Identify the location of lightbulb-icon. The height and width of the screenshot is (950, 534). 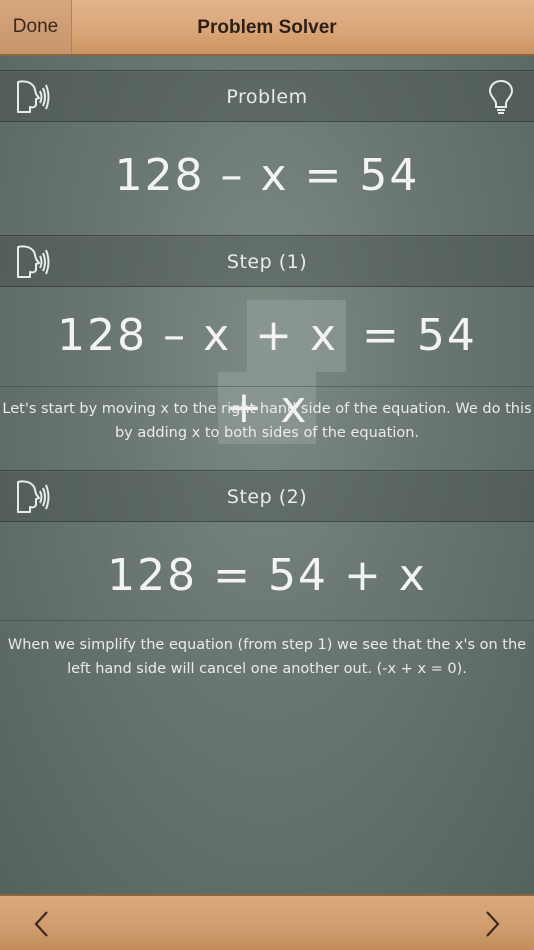
(501, 97).